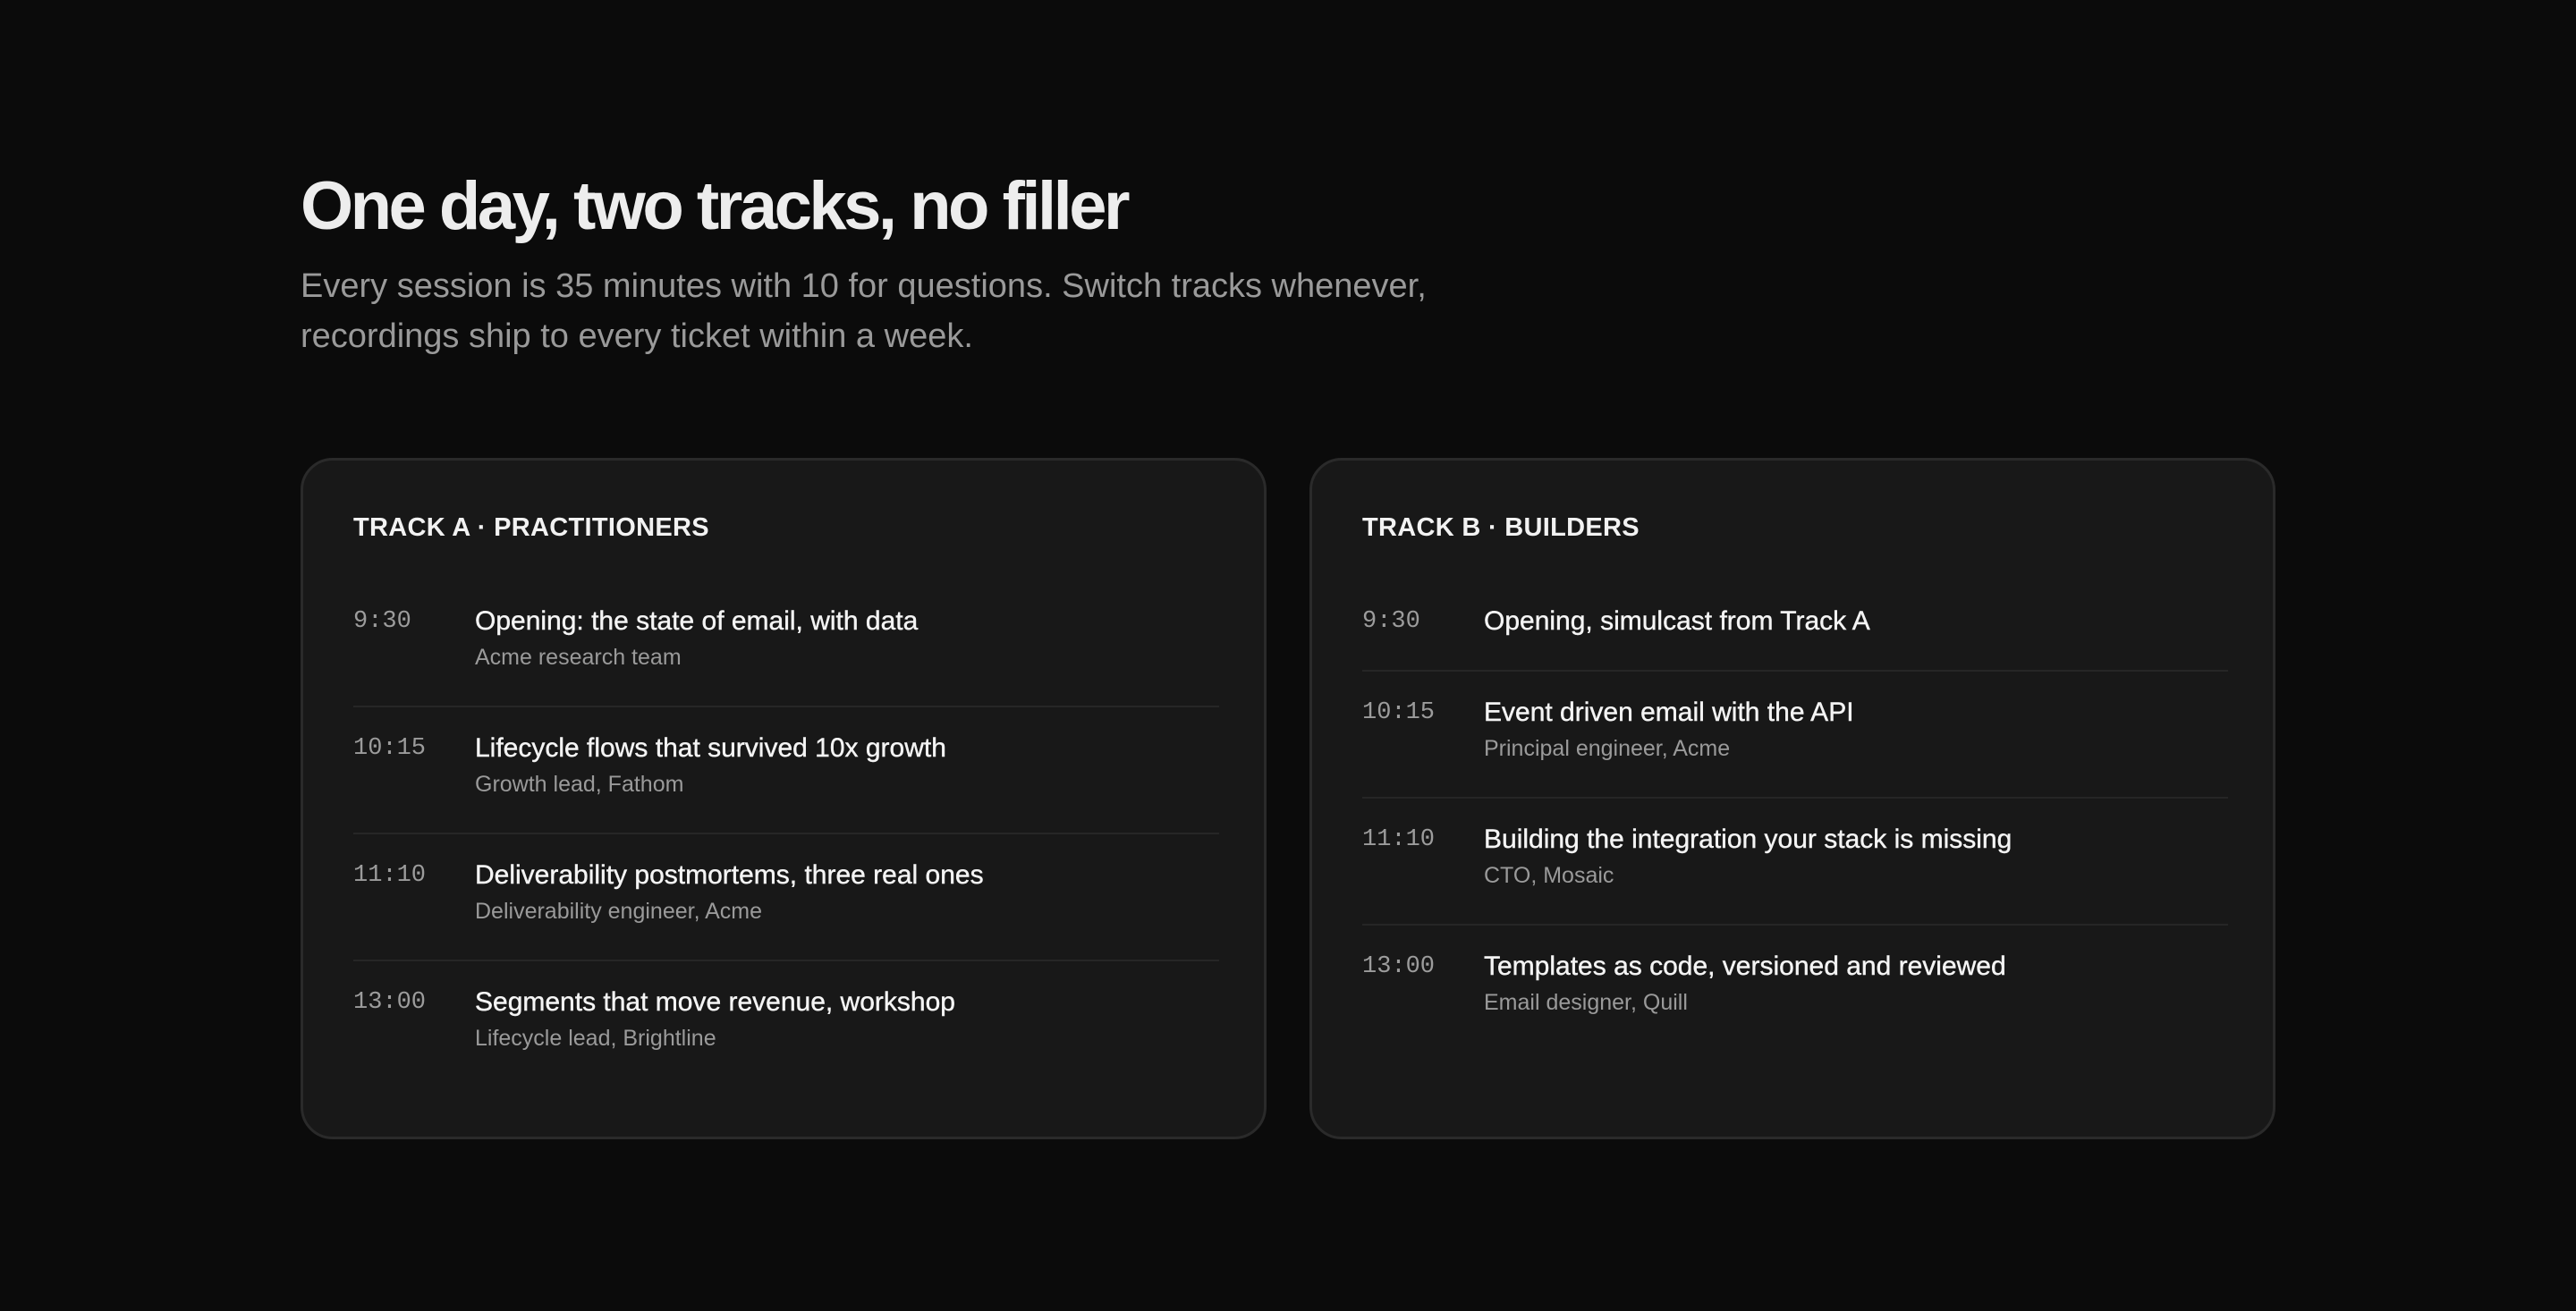 The width and height of the screenshot is (2576, 1311). Describe the element at coordinates (710, 748) in the screenshot. I see `session-title: Lifecycle flows that survived 10x growth` at that location.